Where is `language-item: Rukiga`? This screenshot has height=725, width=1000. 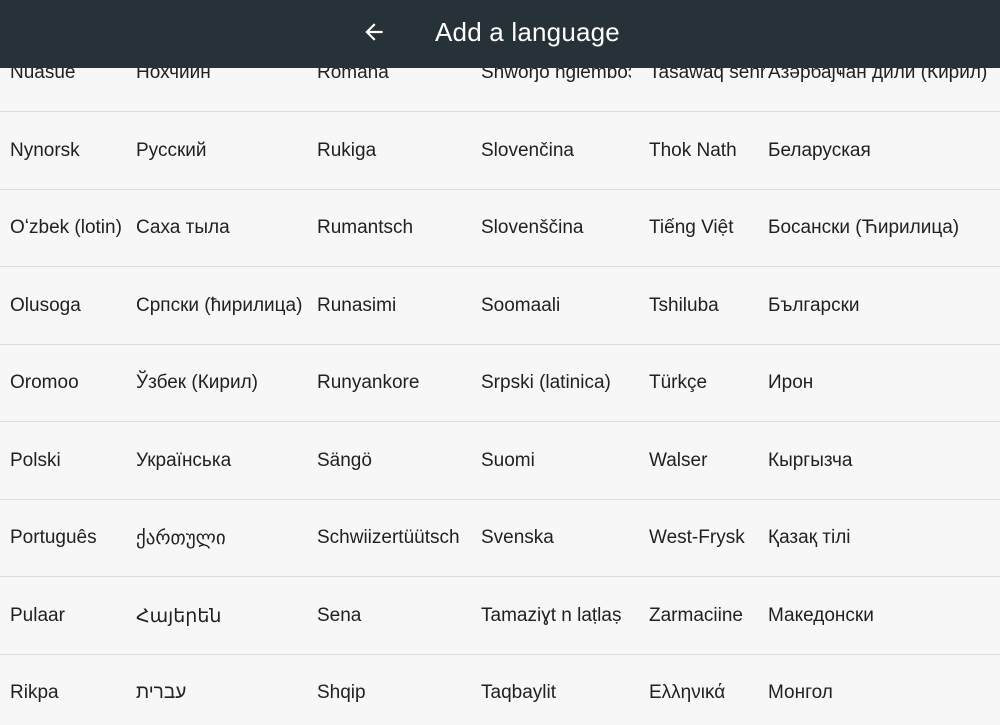 language-item: Rukiga is located at coordinates (397, 151).